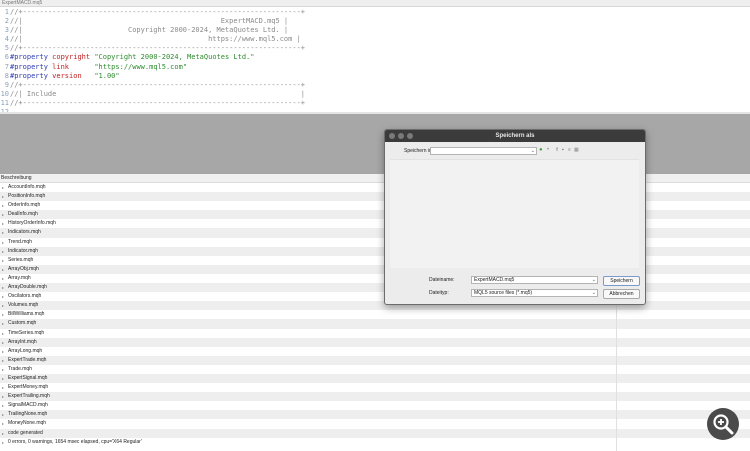 This screenshot has width=750, height=451. I want to click on code-token: //| ExpertMACD.mq5 |, so click(149, 21).